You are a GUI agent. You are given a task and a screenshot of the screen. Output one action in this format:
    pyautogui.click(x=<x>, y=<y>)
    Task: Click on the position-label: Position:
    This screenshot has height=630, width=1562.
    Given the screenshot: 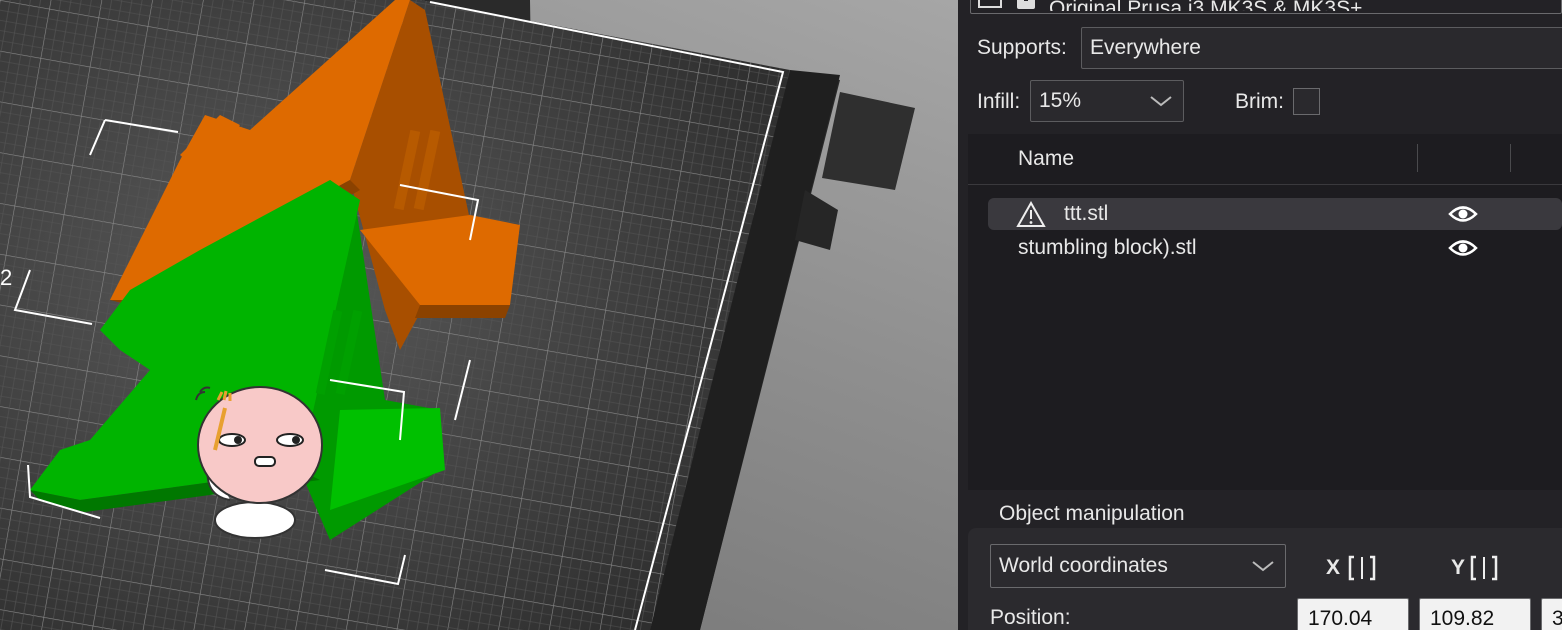 What is the action you would take?
    pyautogui.click(x=1030, y=617)
    